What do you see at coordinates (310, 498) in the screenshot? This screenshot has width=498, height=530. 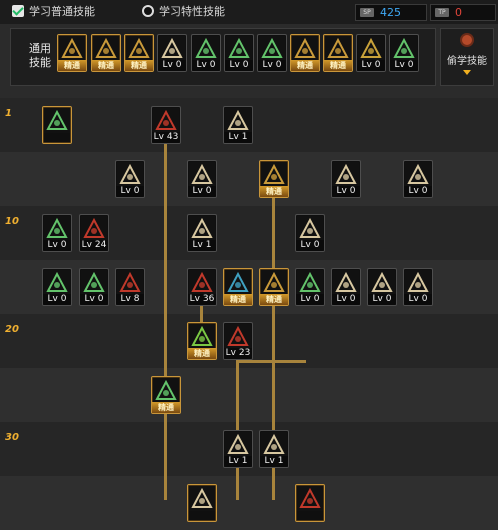 I see `slash-icon` at bounding box center [310, 498].